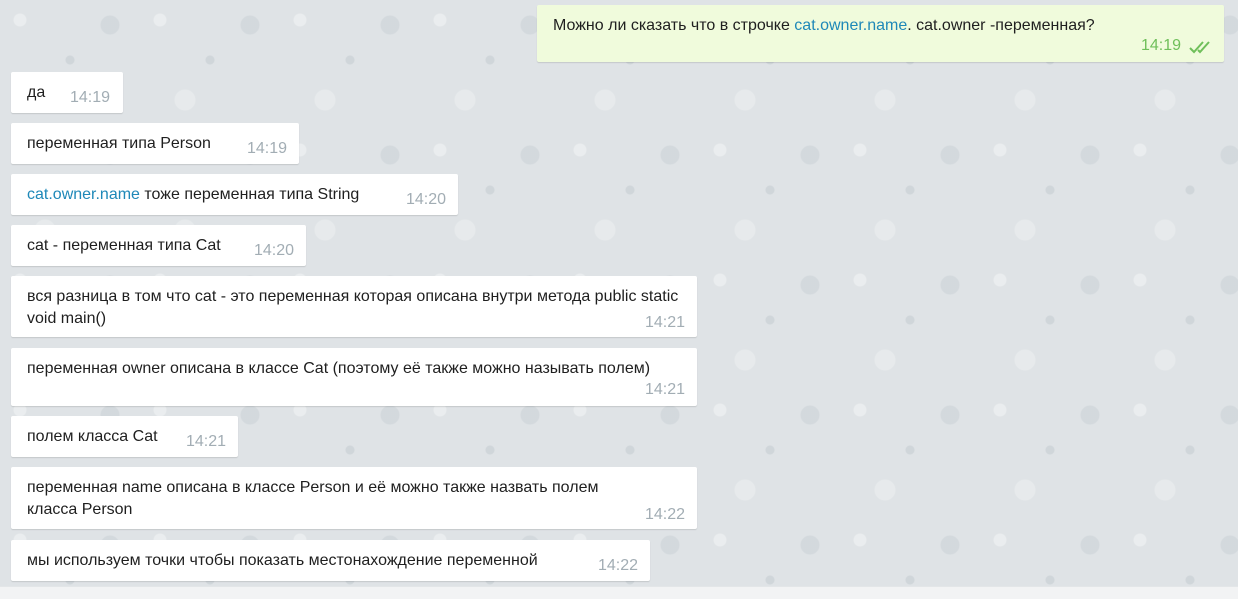 The width and height of the screenshot is (1238, 599). Describe the element at coordinates (674, 25) in the screenshot. I see `message-text-part: Можно ли сказать что в строчке` at that location.